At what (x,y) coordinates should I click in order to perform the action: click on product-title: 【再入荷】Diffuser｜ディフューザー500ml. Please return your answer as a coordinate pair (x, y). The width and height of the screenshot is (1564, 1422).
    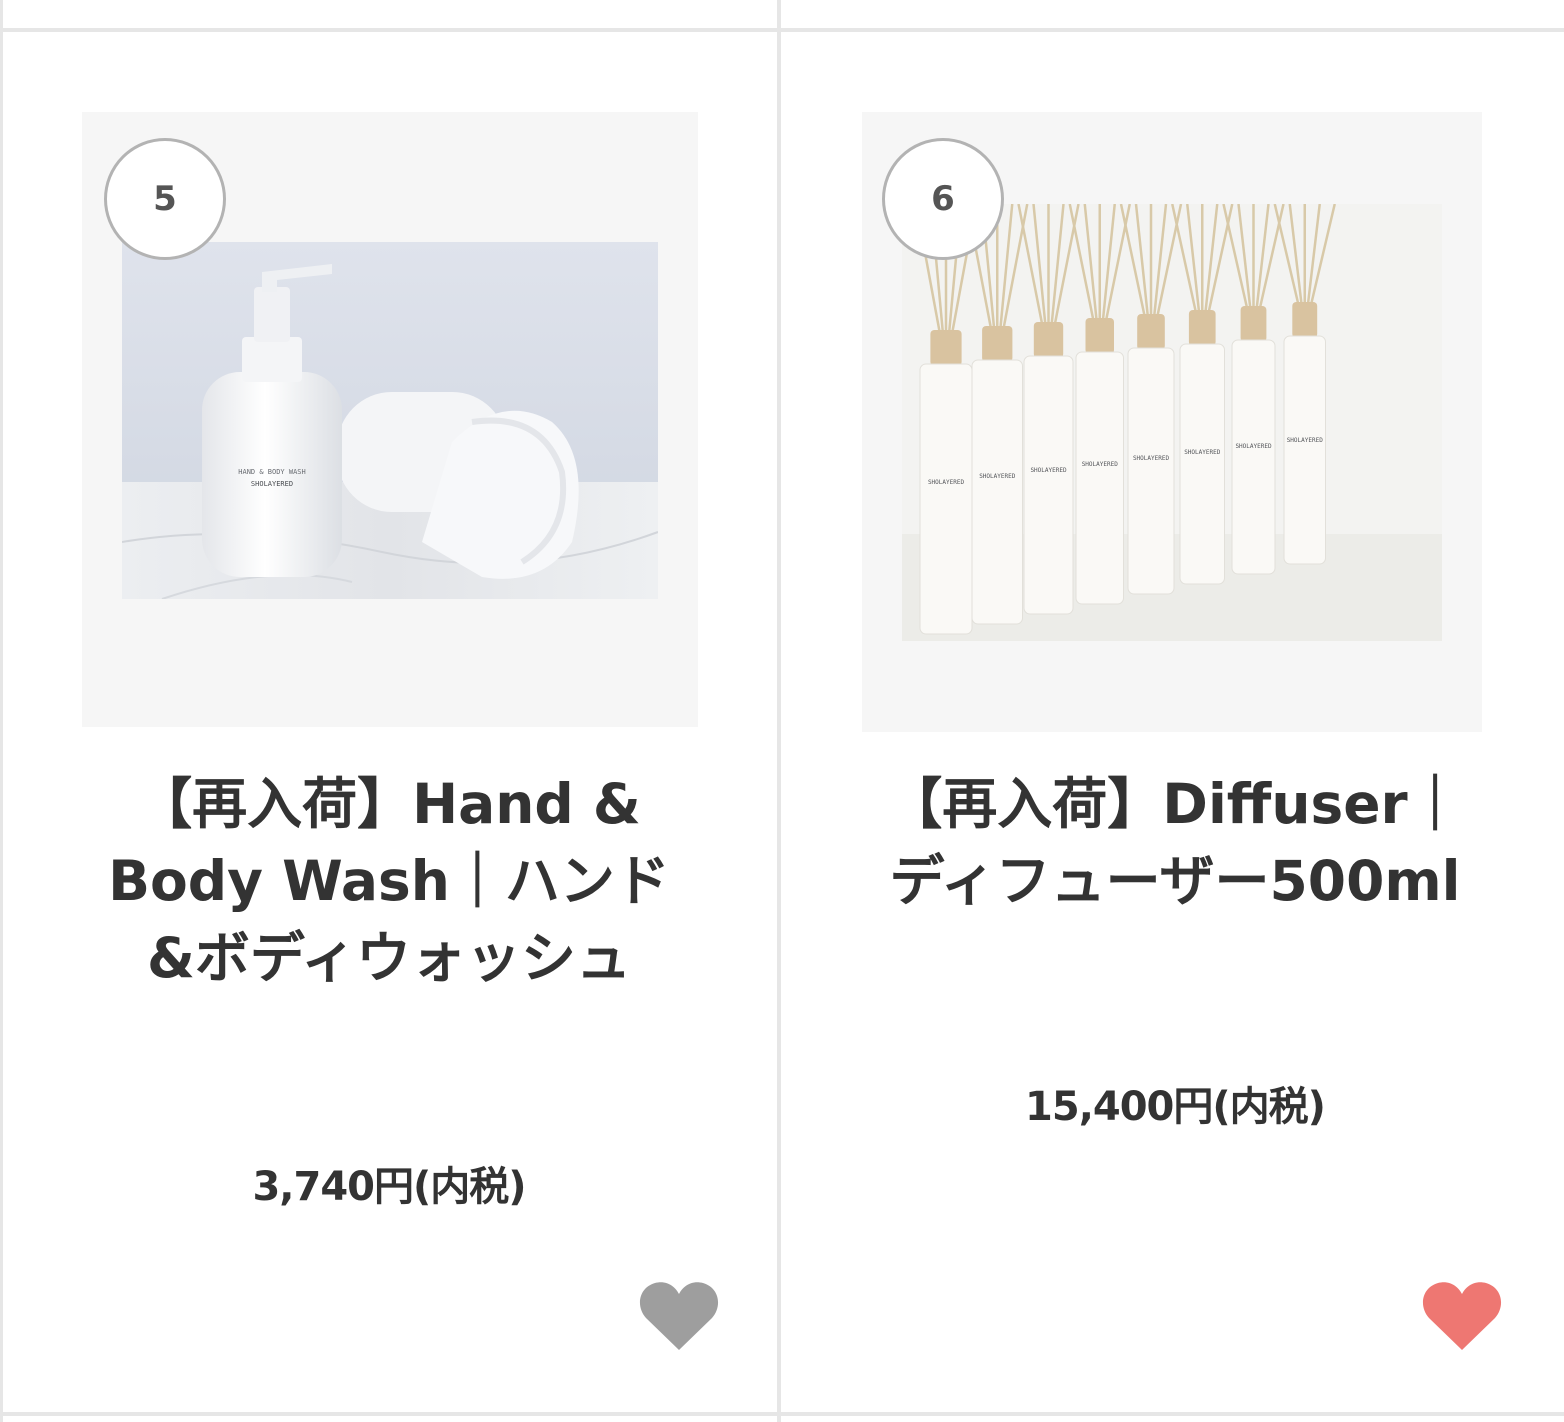
    Looking at the image, I should click on (1175, 843).